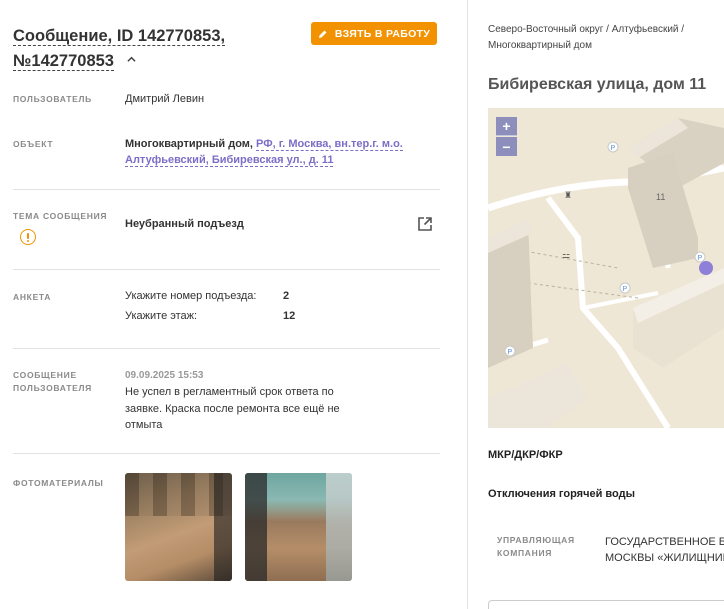  I want to click on survey-answer-floor: 12, so click(289, 316).